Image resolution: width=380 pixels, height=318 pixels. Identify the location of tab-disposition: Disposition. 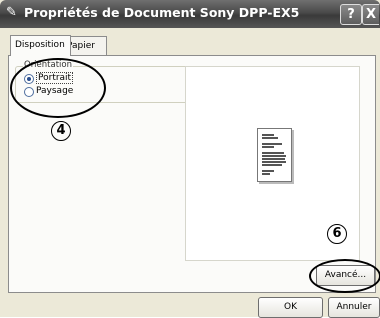
(40, 45).